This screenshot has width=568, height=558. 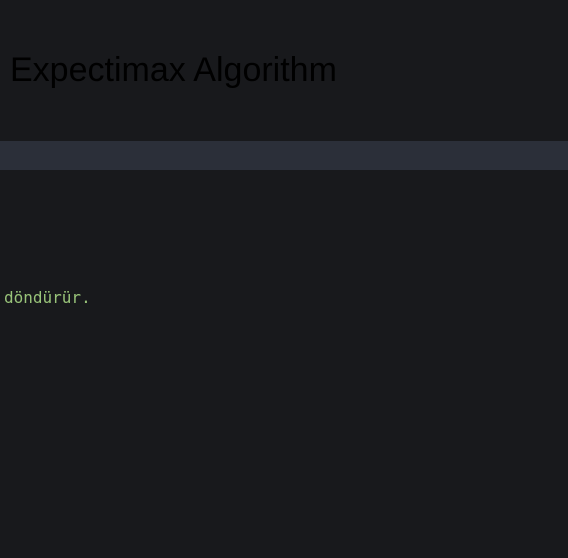 What do you see at coordinates (284, 155) in the screenshot?
I see `header-band` at bounding box center [284, 155].